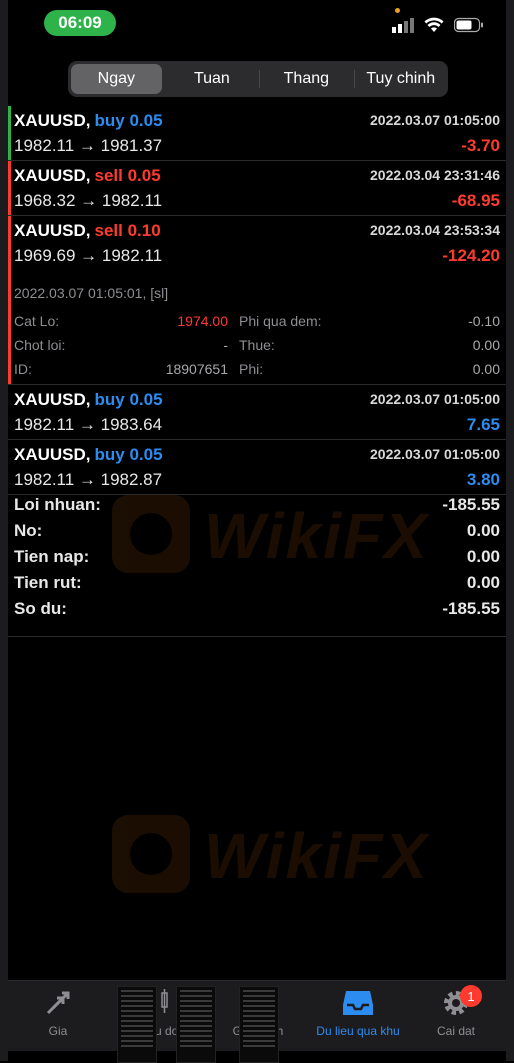  What do you see at coordinates (257, 582) in the screenshot?
I see `summary-withdrawal: Tien rut: 0.00` at bounding box center [257, 582].